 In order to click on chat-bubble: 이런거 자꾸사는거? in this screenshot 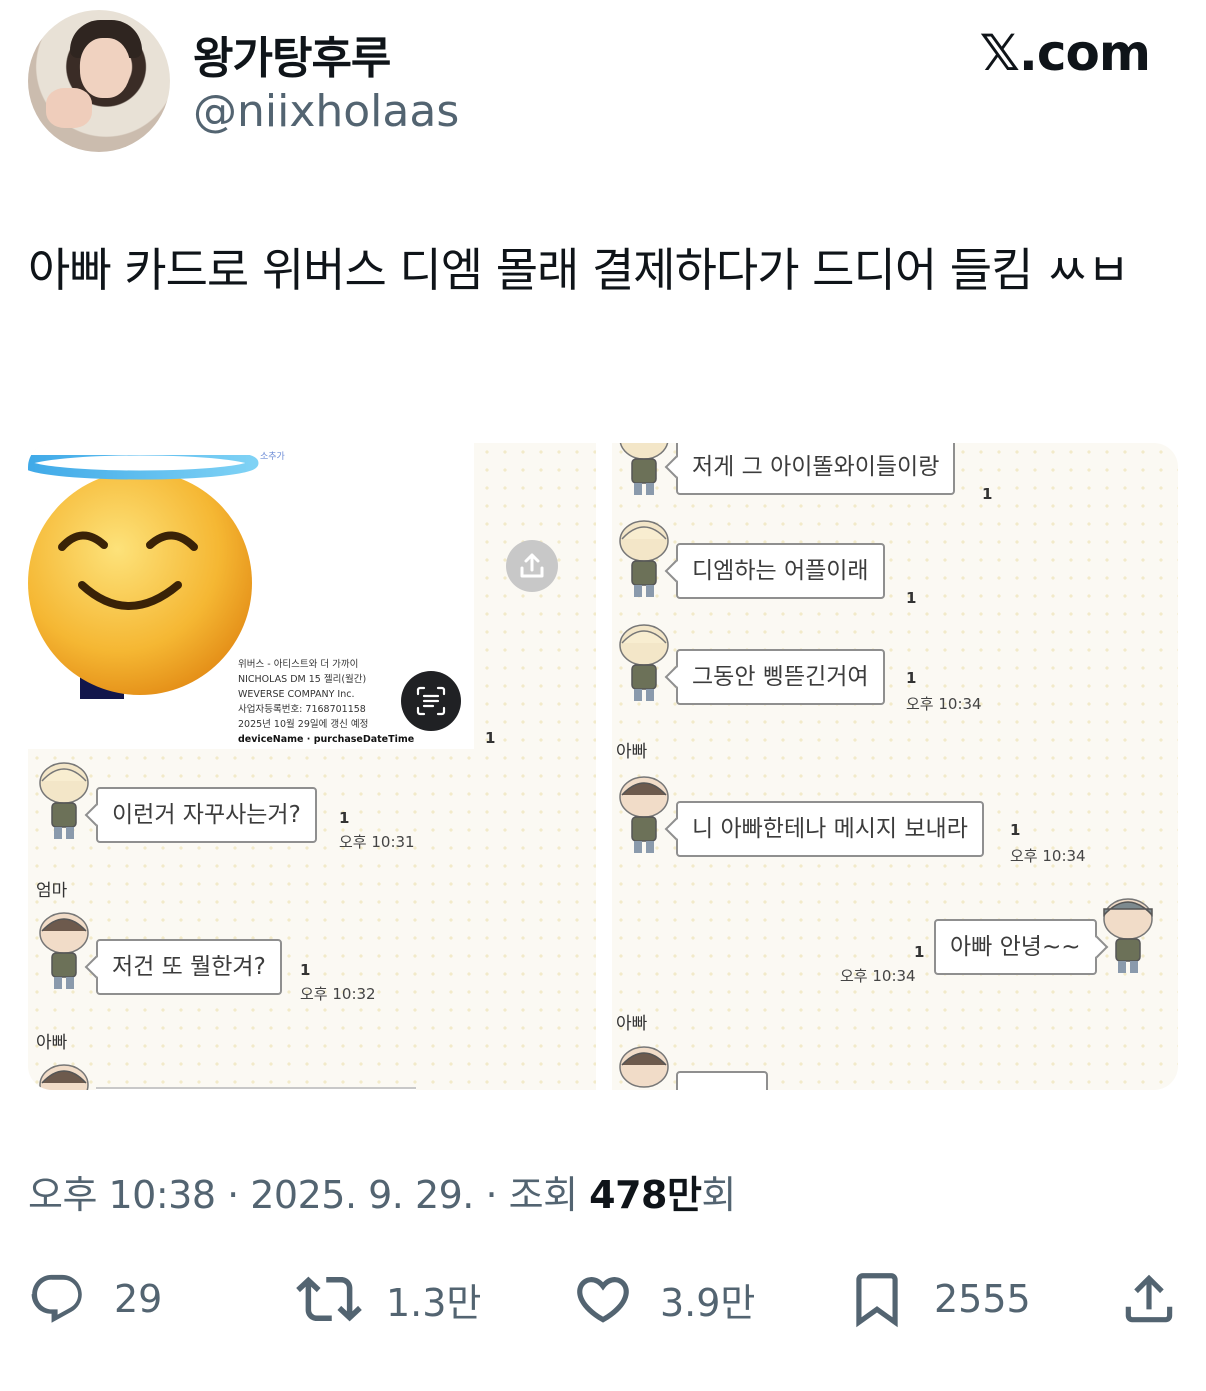, I will do `click(206, 815)`.